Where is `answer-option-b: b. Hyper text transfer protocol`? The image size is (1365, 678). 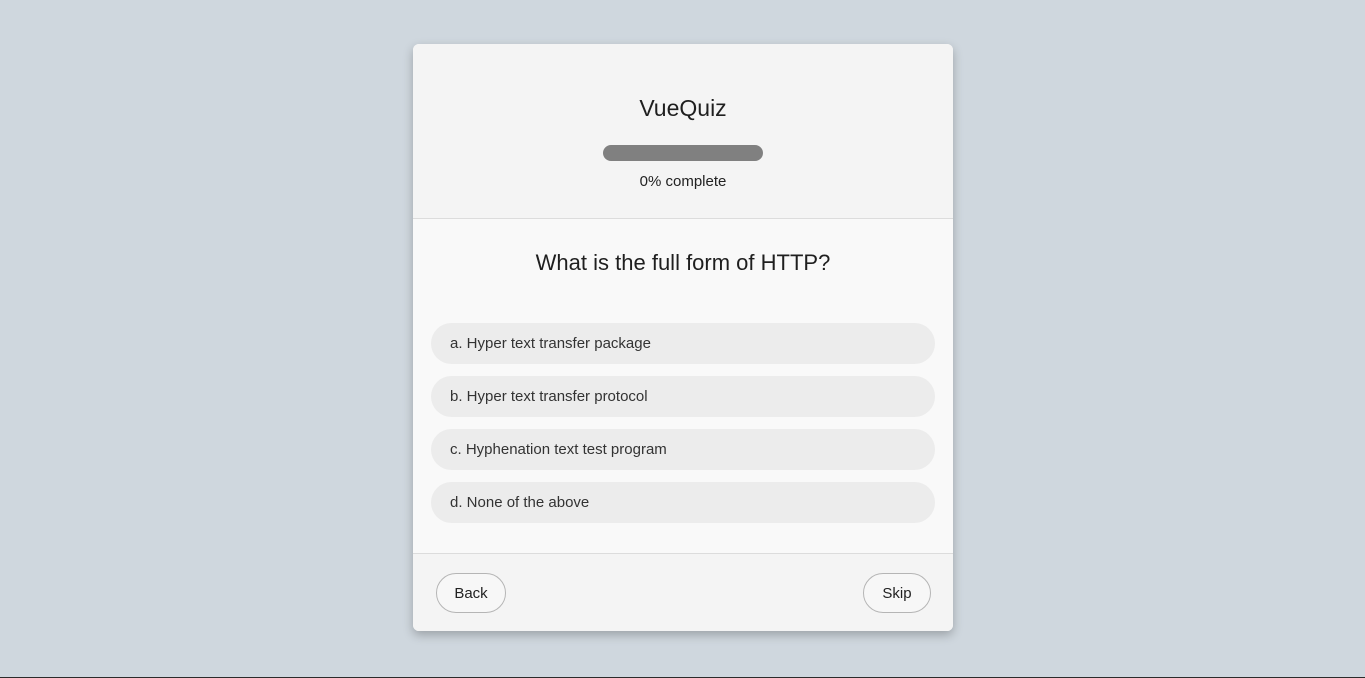 answer-option-b: b. Hyper text transfer protocol is located at coordinates (683, 396).